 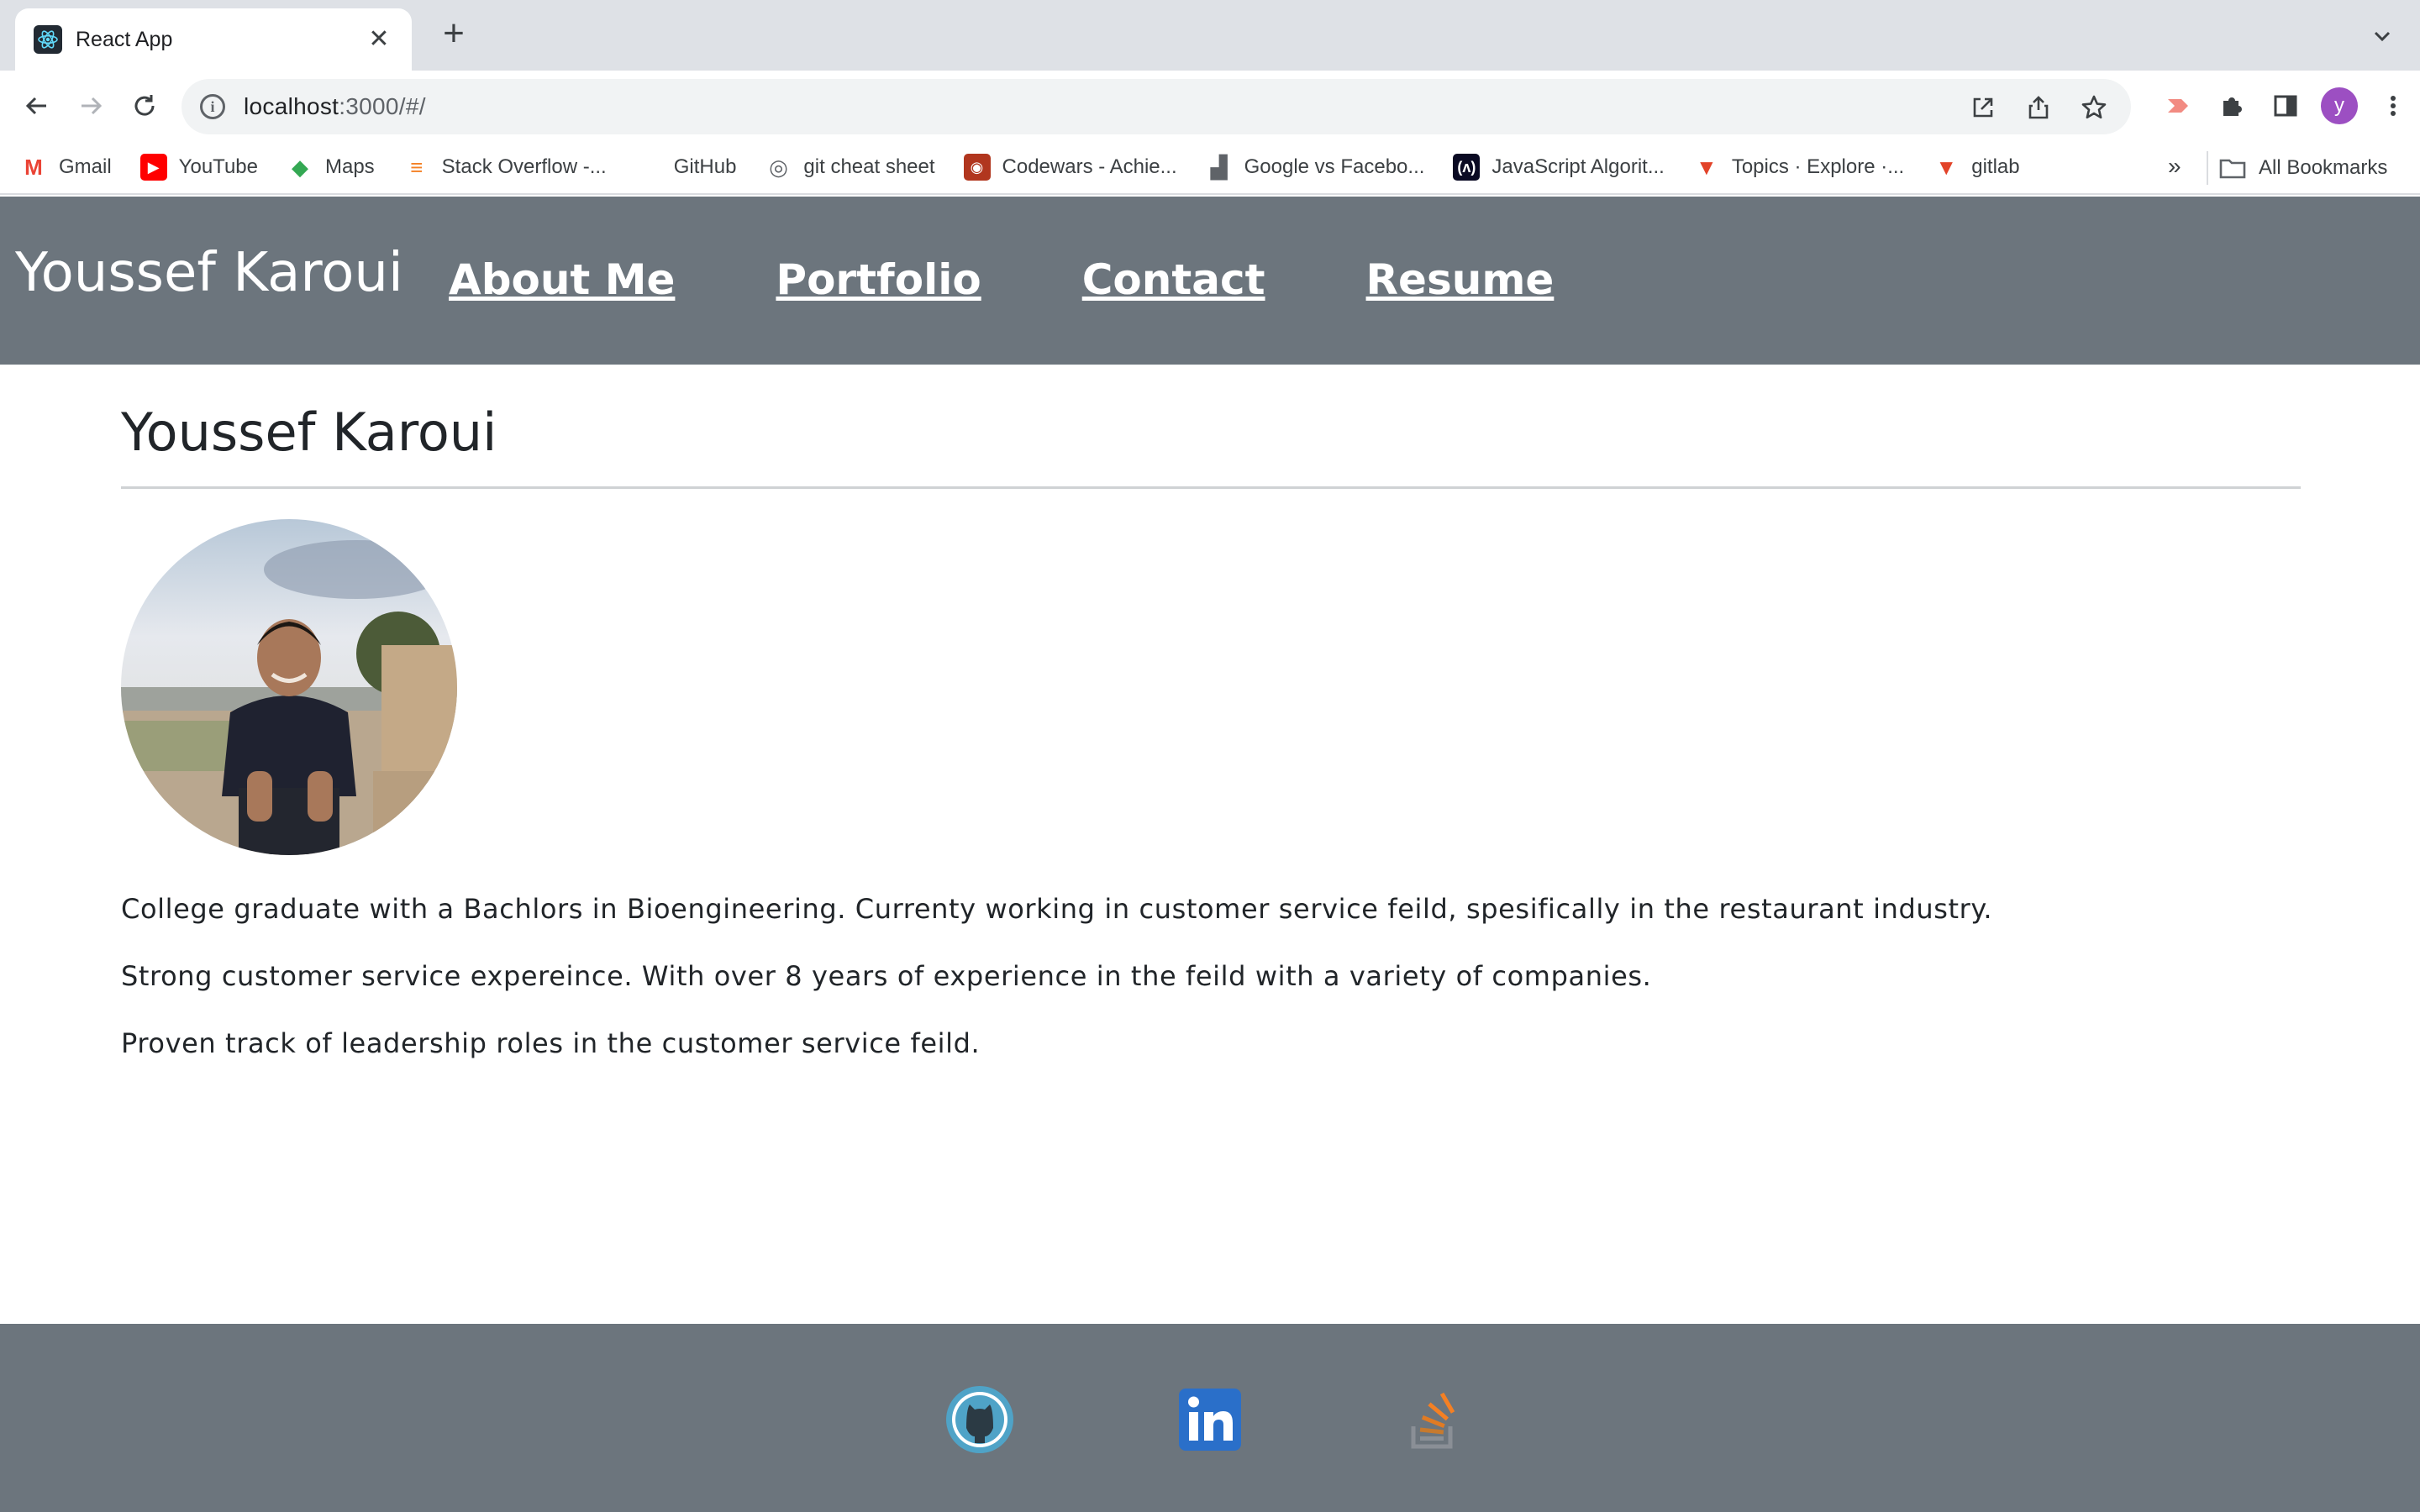 What do you see at coordinates (2324, 167) in the screenshot?
I see `all-bookmarks-label: All Bookmarks` at bounding box center [2324, 167].